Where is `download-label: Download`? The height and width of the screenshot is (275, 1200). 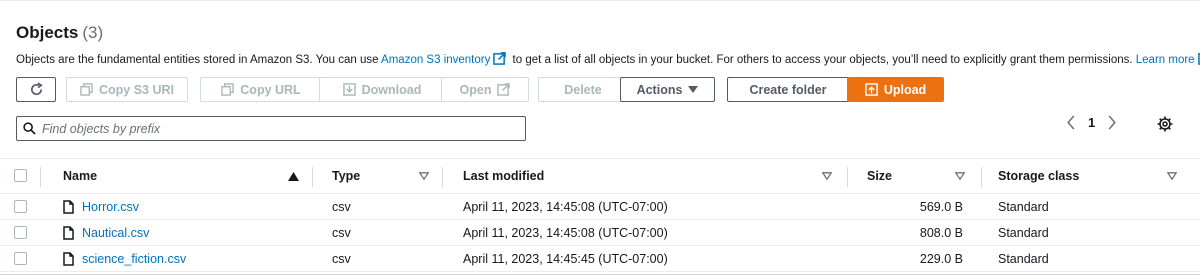 download-label: Download is located at coordinates (391, 89).